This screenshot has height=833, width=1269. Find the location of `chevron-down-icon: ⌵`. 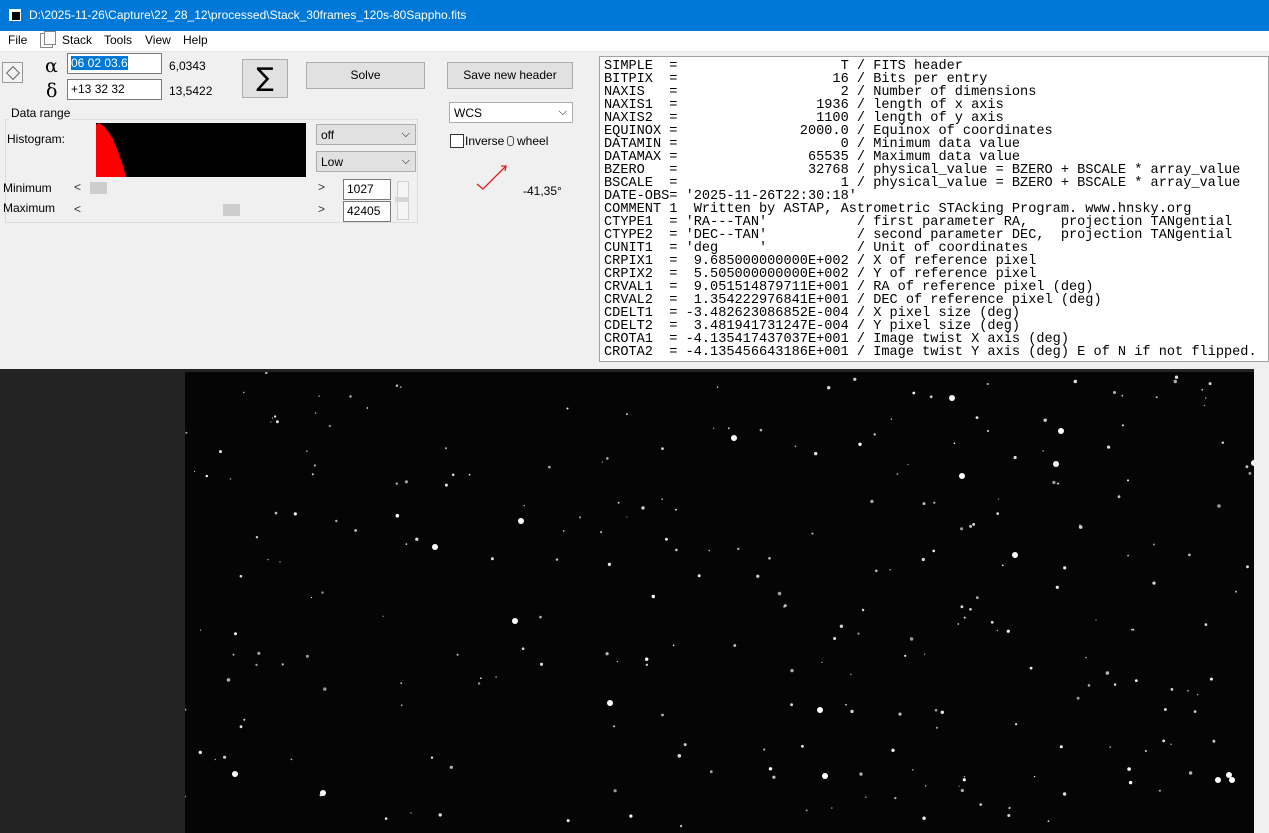

chevron-down-icon: ⌵ is located at coordinates (405, 134).